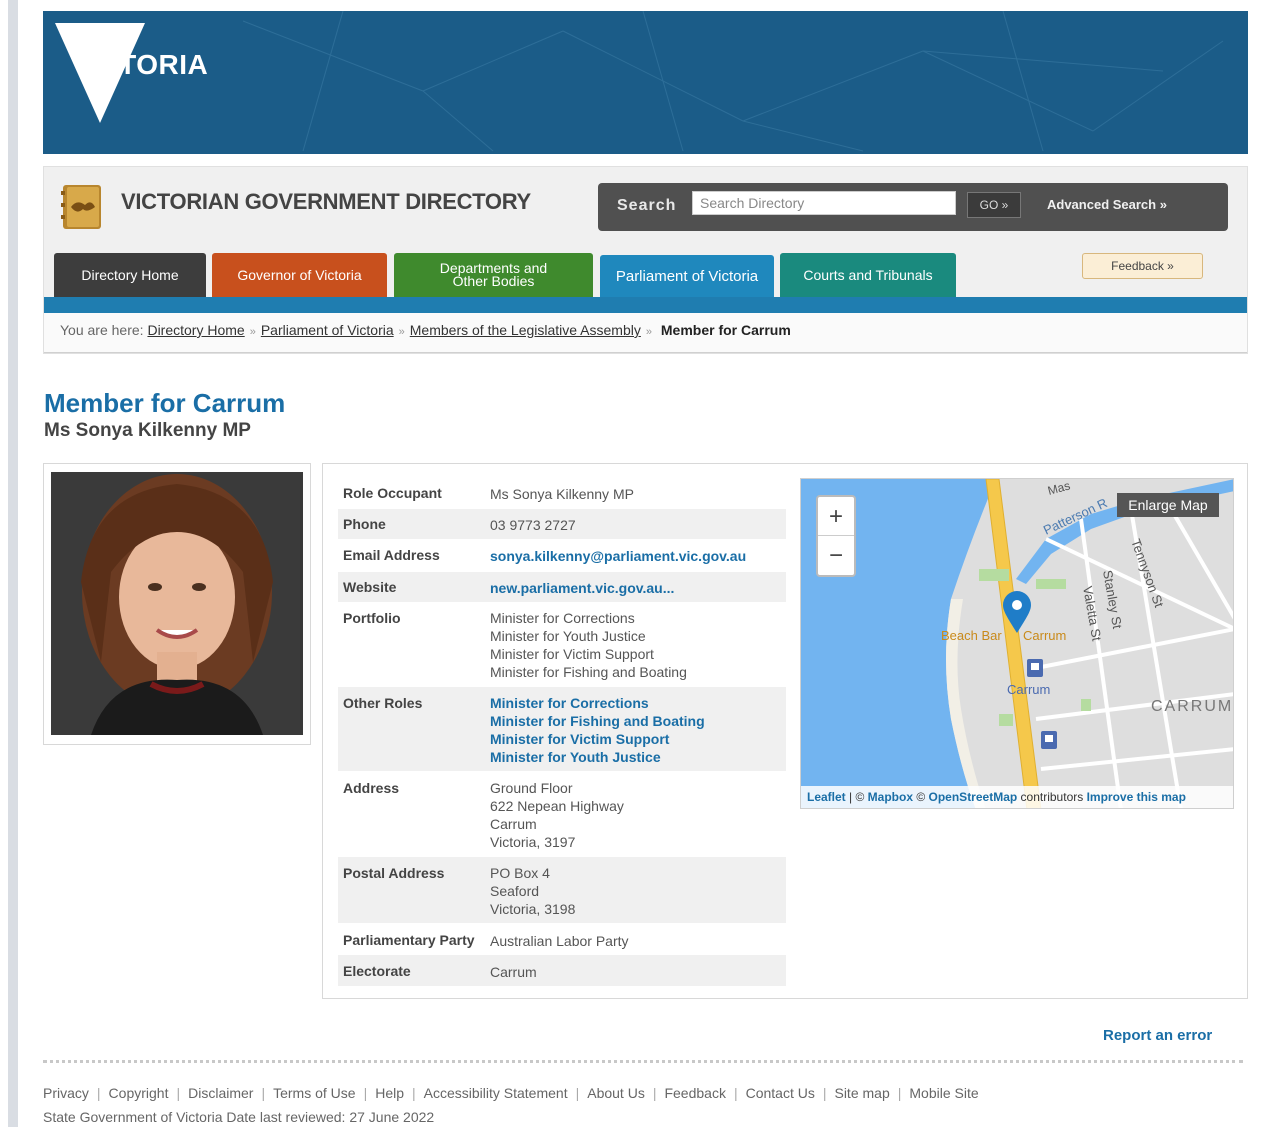  I want to click on zoom-out-button: −, so click(836, 555).